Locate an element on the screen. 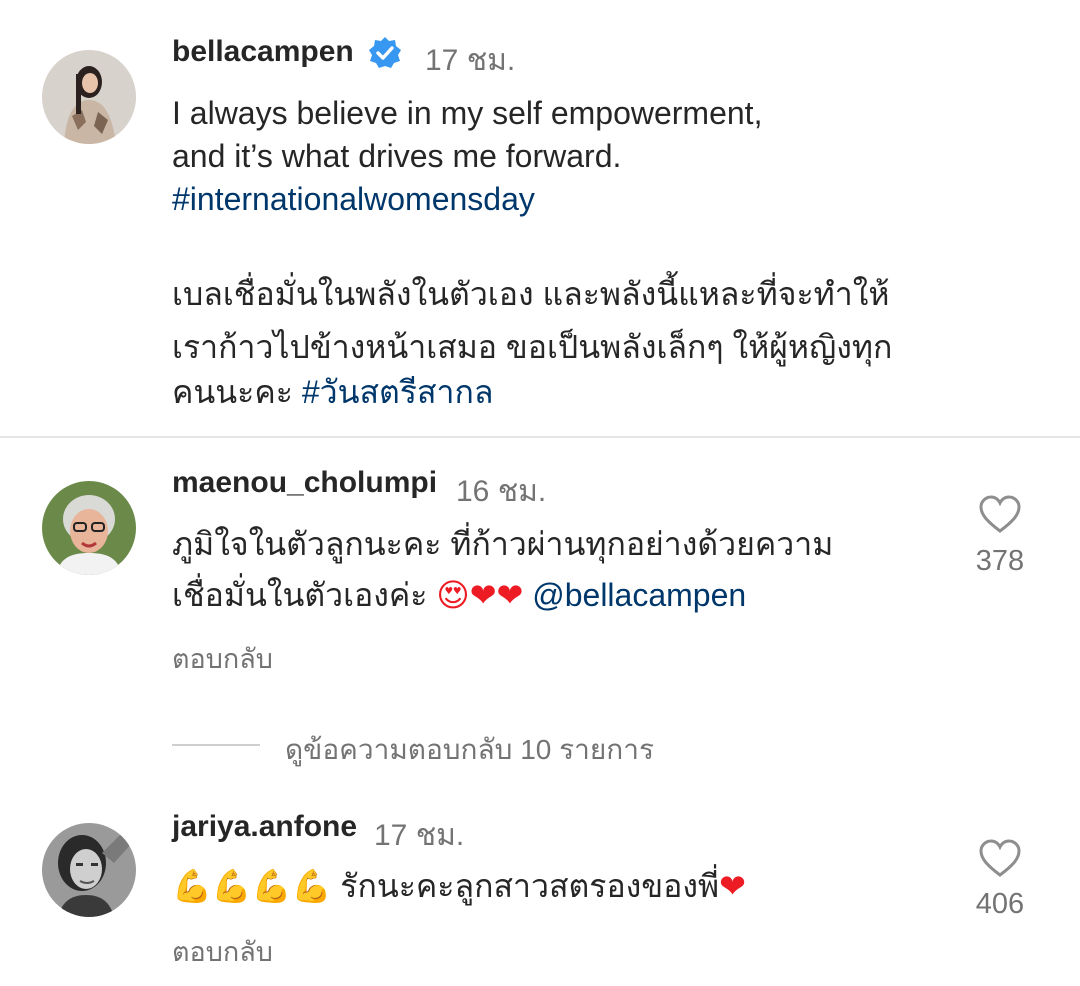  caption-line-last: คนนะคะ #วันสตรีสากล is located at coordinates (332, 392).